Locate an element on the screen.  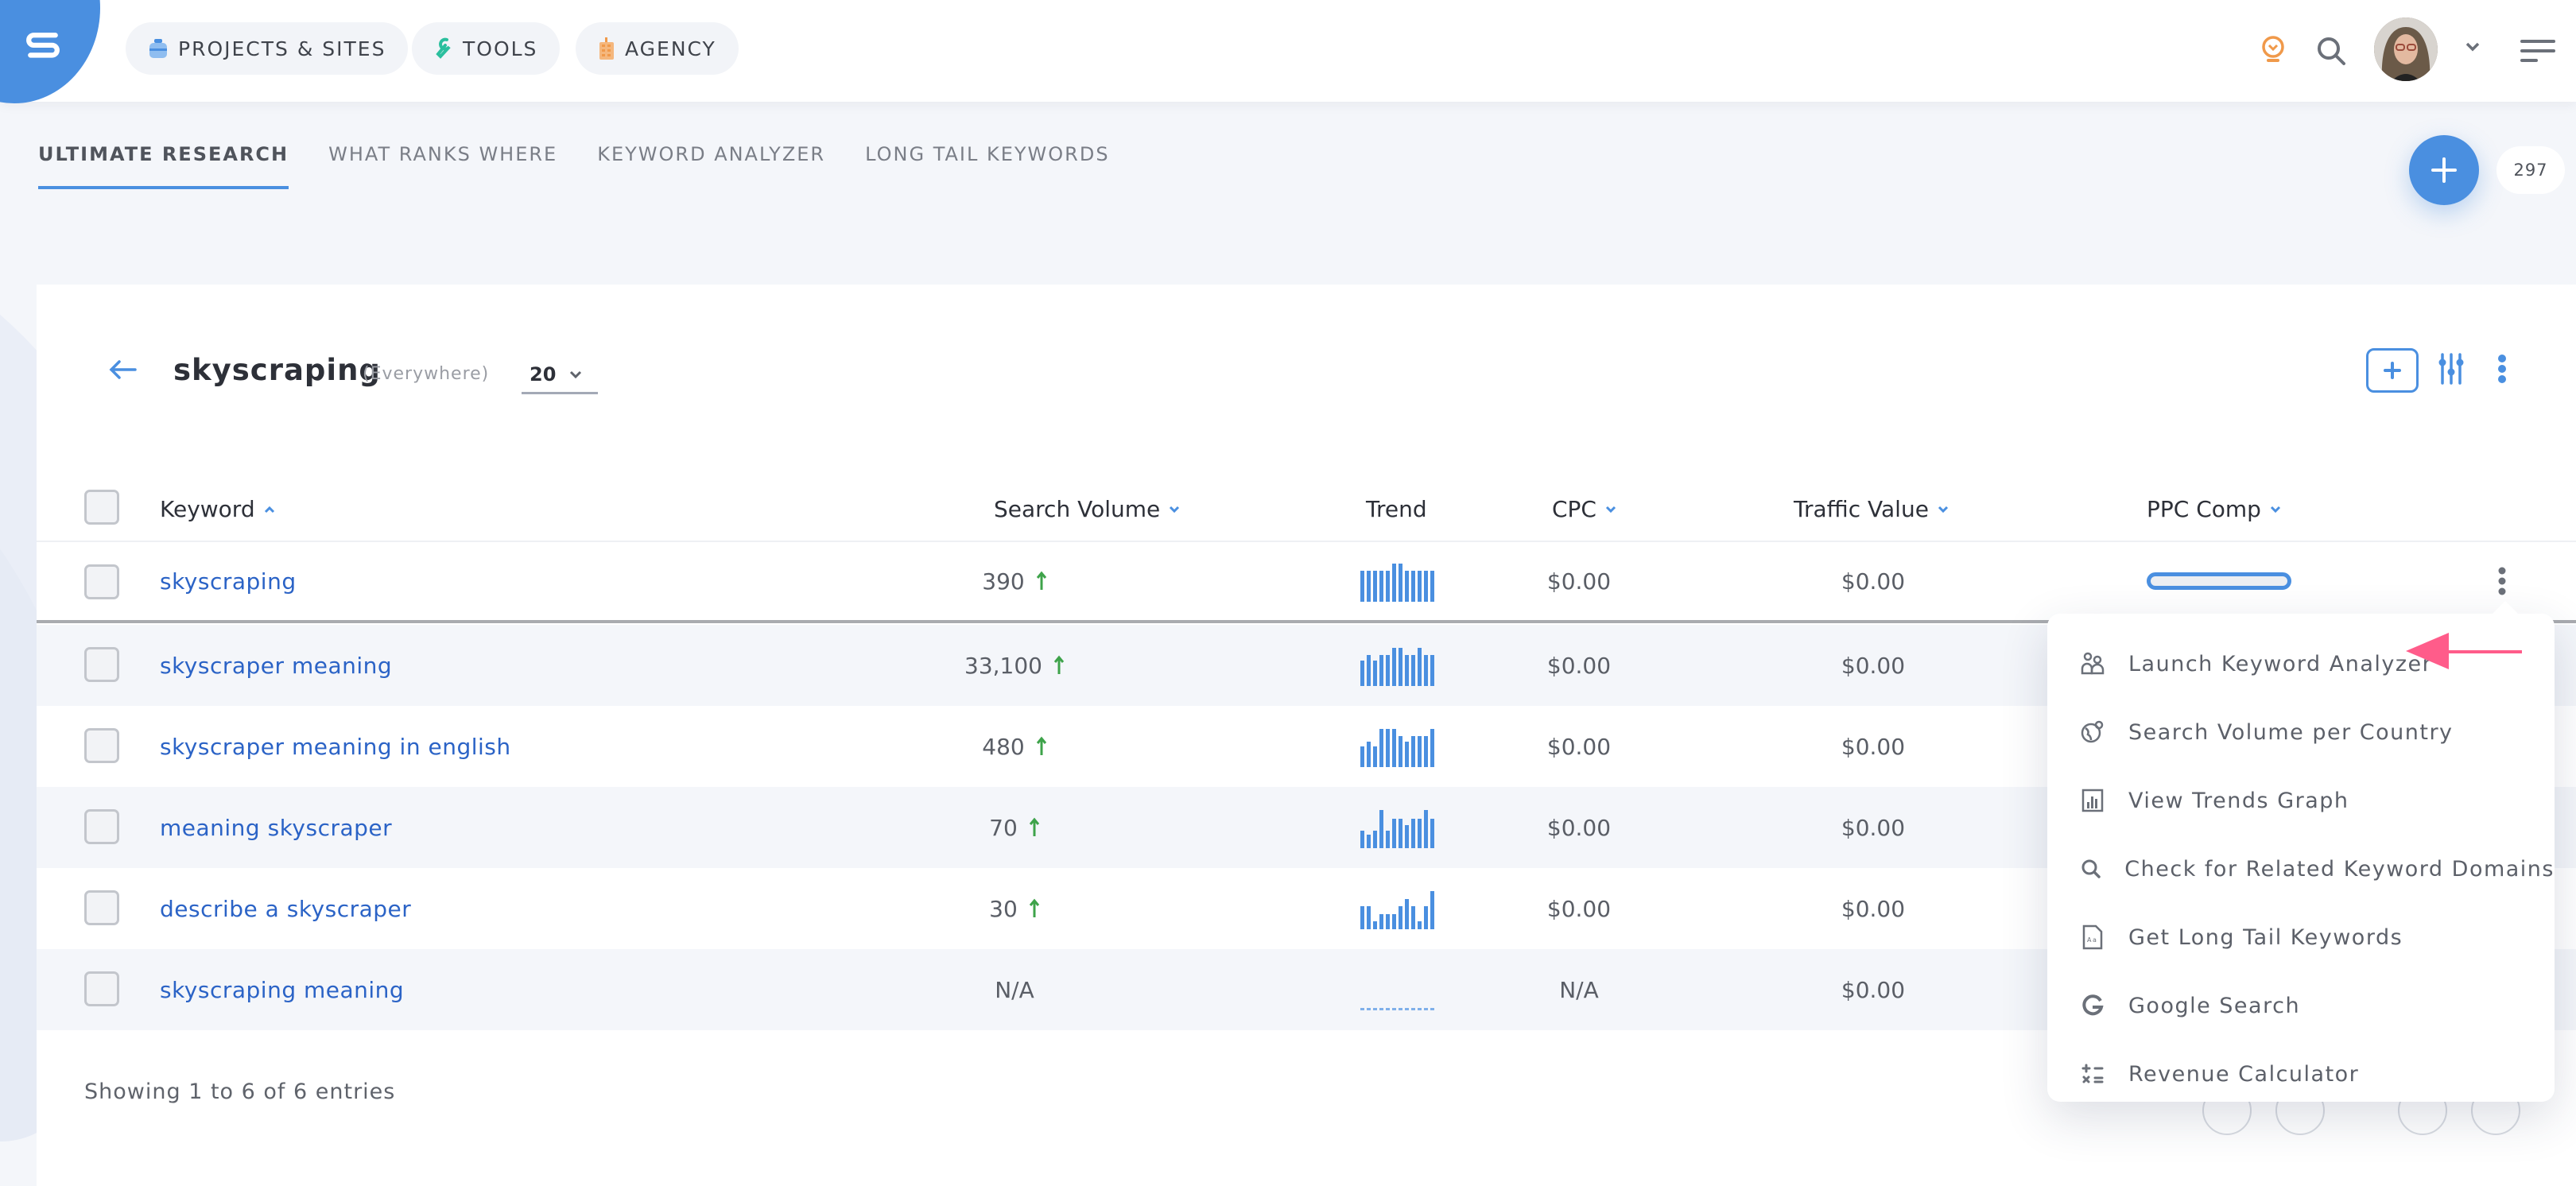
search-volume-cell: 390 is located at coordinates (1014, 581).